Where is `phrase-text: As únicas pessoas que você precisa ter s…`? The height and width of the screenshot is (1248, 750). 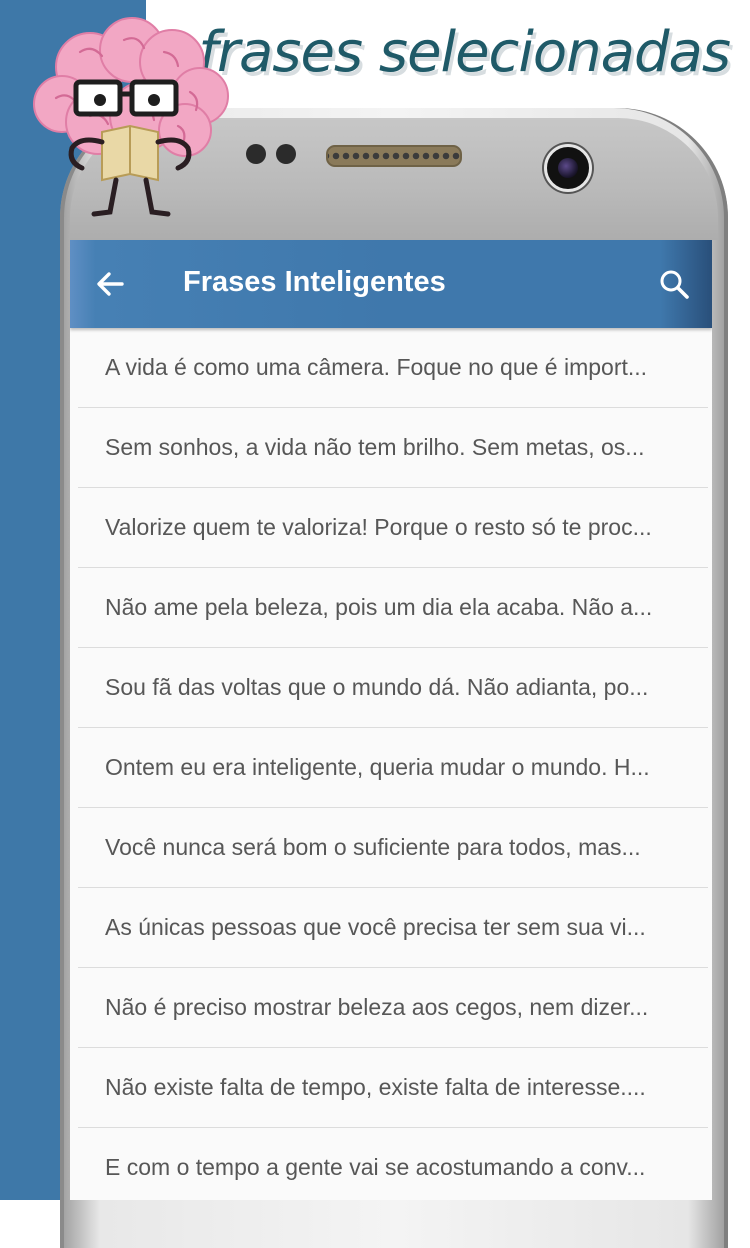
phrase-text: As únicas pessoas que você precisa ter s… is located at coordinates (375, 927).